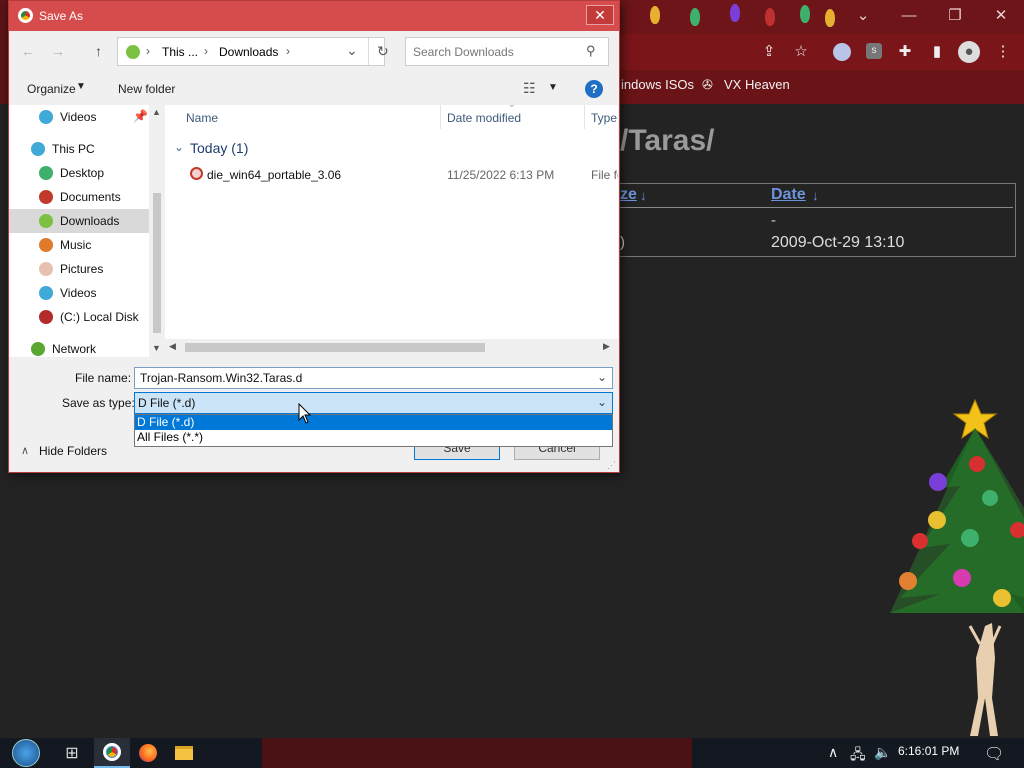 This screenshot has height=768, width=1024. What do you see at coordinates (816, 207) in the screenshot?
I see `table-header-divider` at bounding box center [816, 207].